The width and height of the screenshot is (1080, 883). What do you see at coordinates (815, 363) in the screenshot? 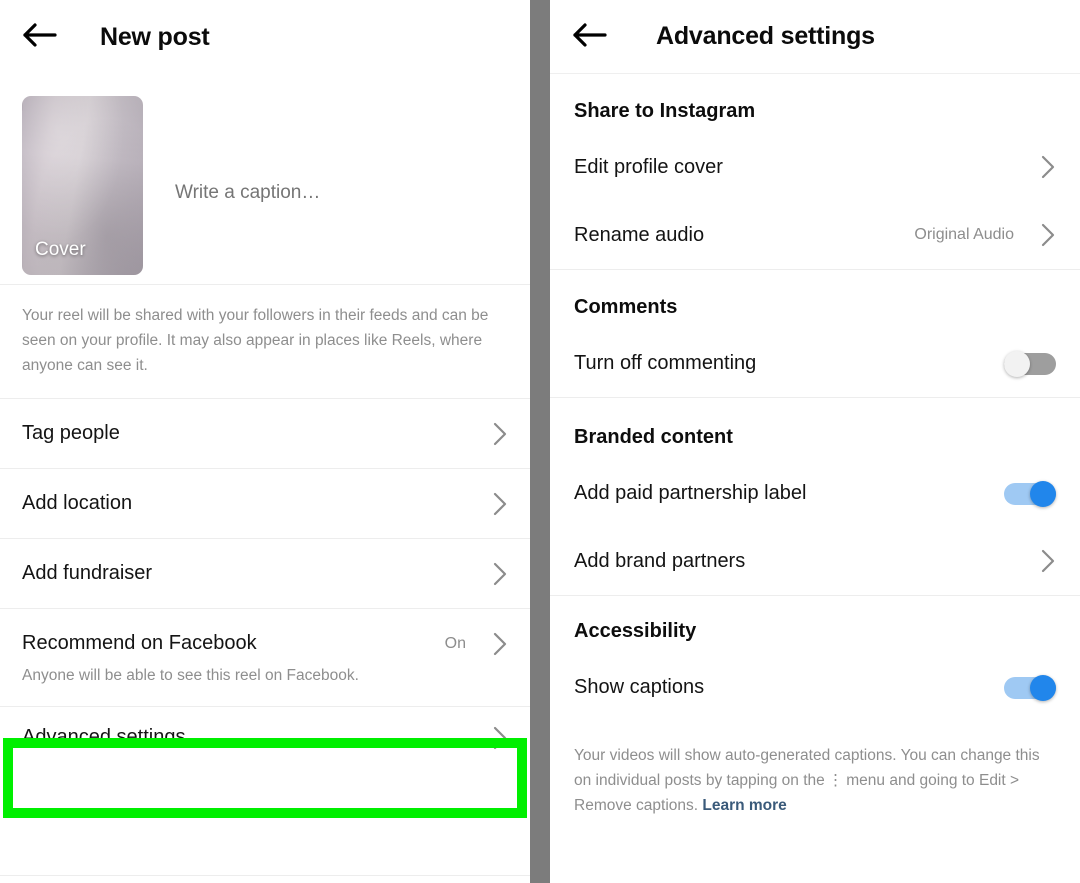
I see `row-turn-off-commenting: Turn off commenting` at bounding box center [815, 363].